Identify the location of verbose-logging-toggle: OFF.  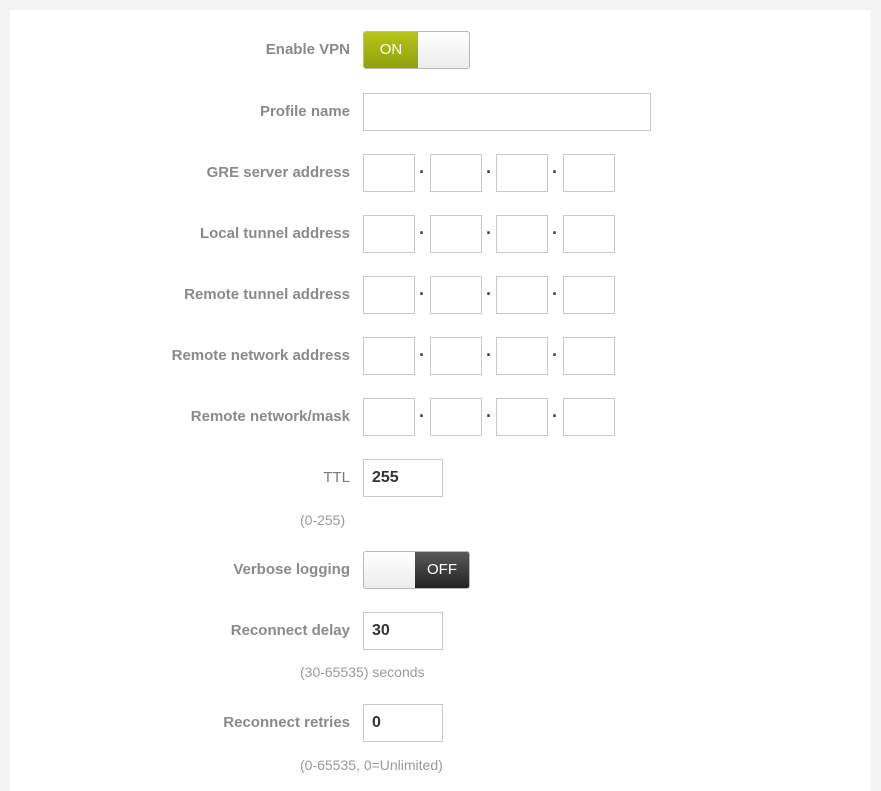
(416, 570).